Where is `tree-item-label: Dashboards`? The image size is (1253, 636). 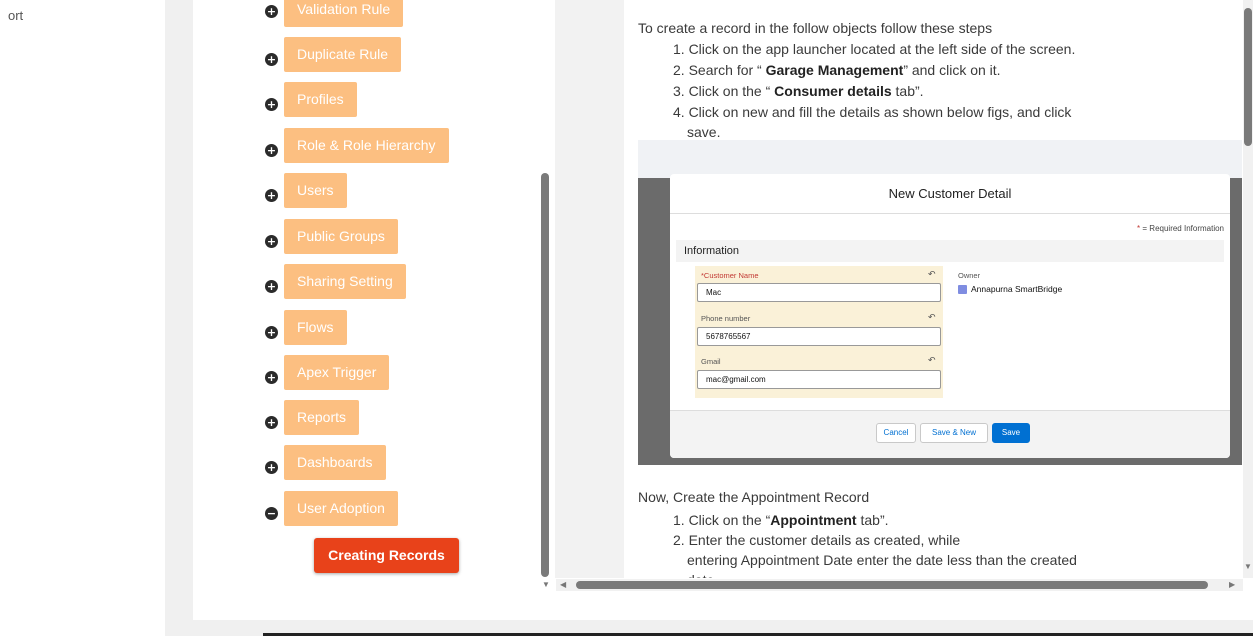 tree-item-label: Dashboards is located at coordinates (335, 462).